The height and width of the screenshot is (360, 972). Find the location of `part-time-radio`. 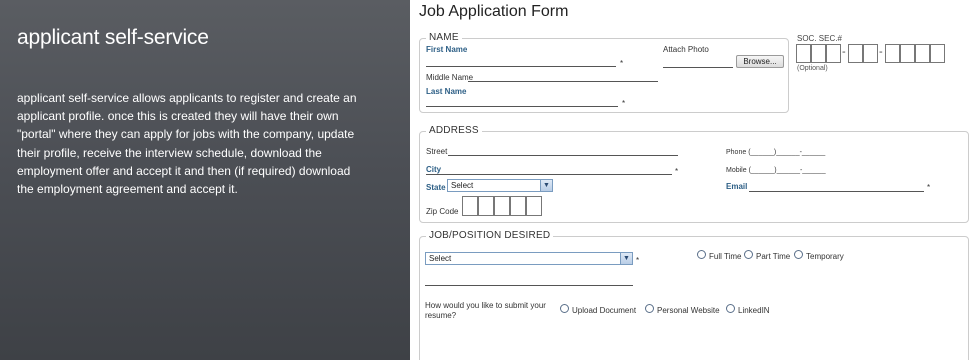

part-time-radio is located at coordinates (748, 254).